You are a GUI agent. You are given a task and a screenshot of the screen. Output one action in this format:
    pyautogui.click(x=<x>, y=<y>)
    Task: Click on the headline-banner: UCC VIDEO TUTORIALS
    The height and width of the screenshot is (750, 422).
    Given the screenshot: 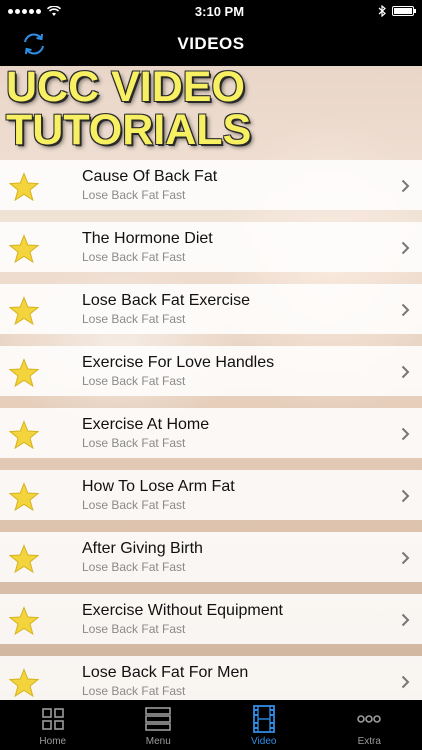 What is the action you would take?
    pyautogui.click(x=129, y=110)
    